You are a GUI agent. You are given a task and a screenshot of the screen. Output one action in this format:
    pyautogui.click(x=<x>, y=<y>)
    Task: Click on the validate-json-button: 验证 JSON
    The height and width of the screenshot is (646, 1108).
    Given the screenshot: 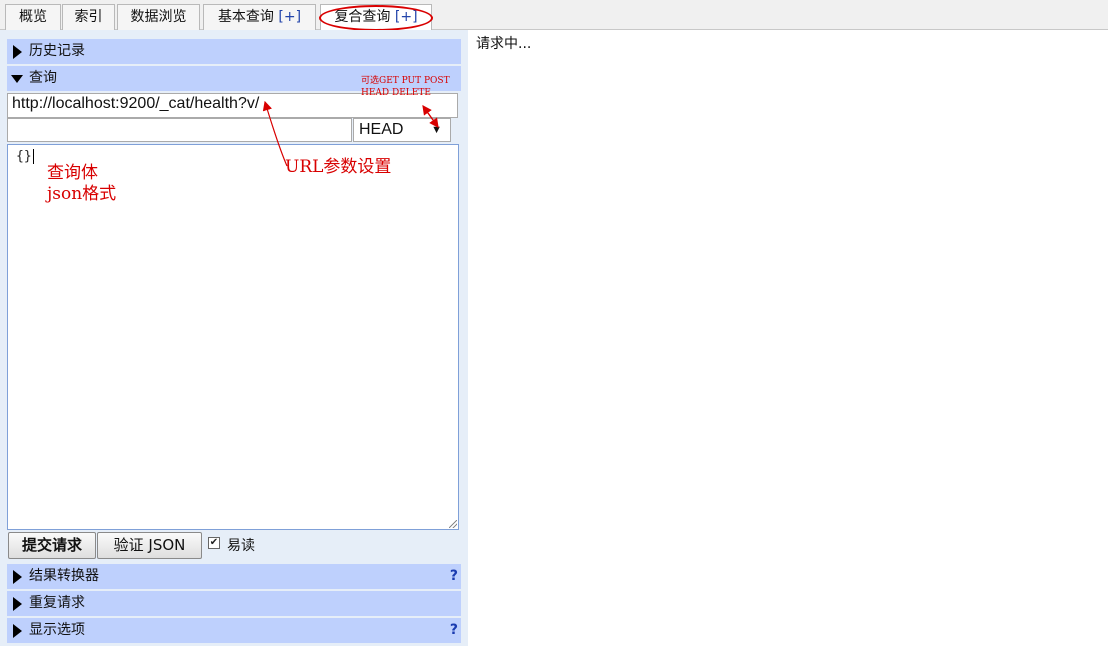 What is the action you would take?
    pyautogui.click(x=149, y=545)
    